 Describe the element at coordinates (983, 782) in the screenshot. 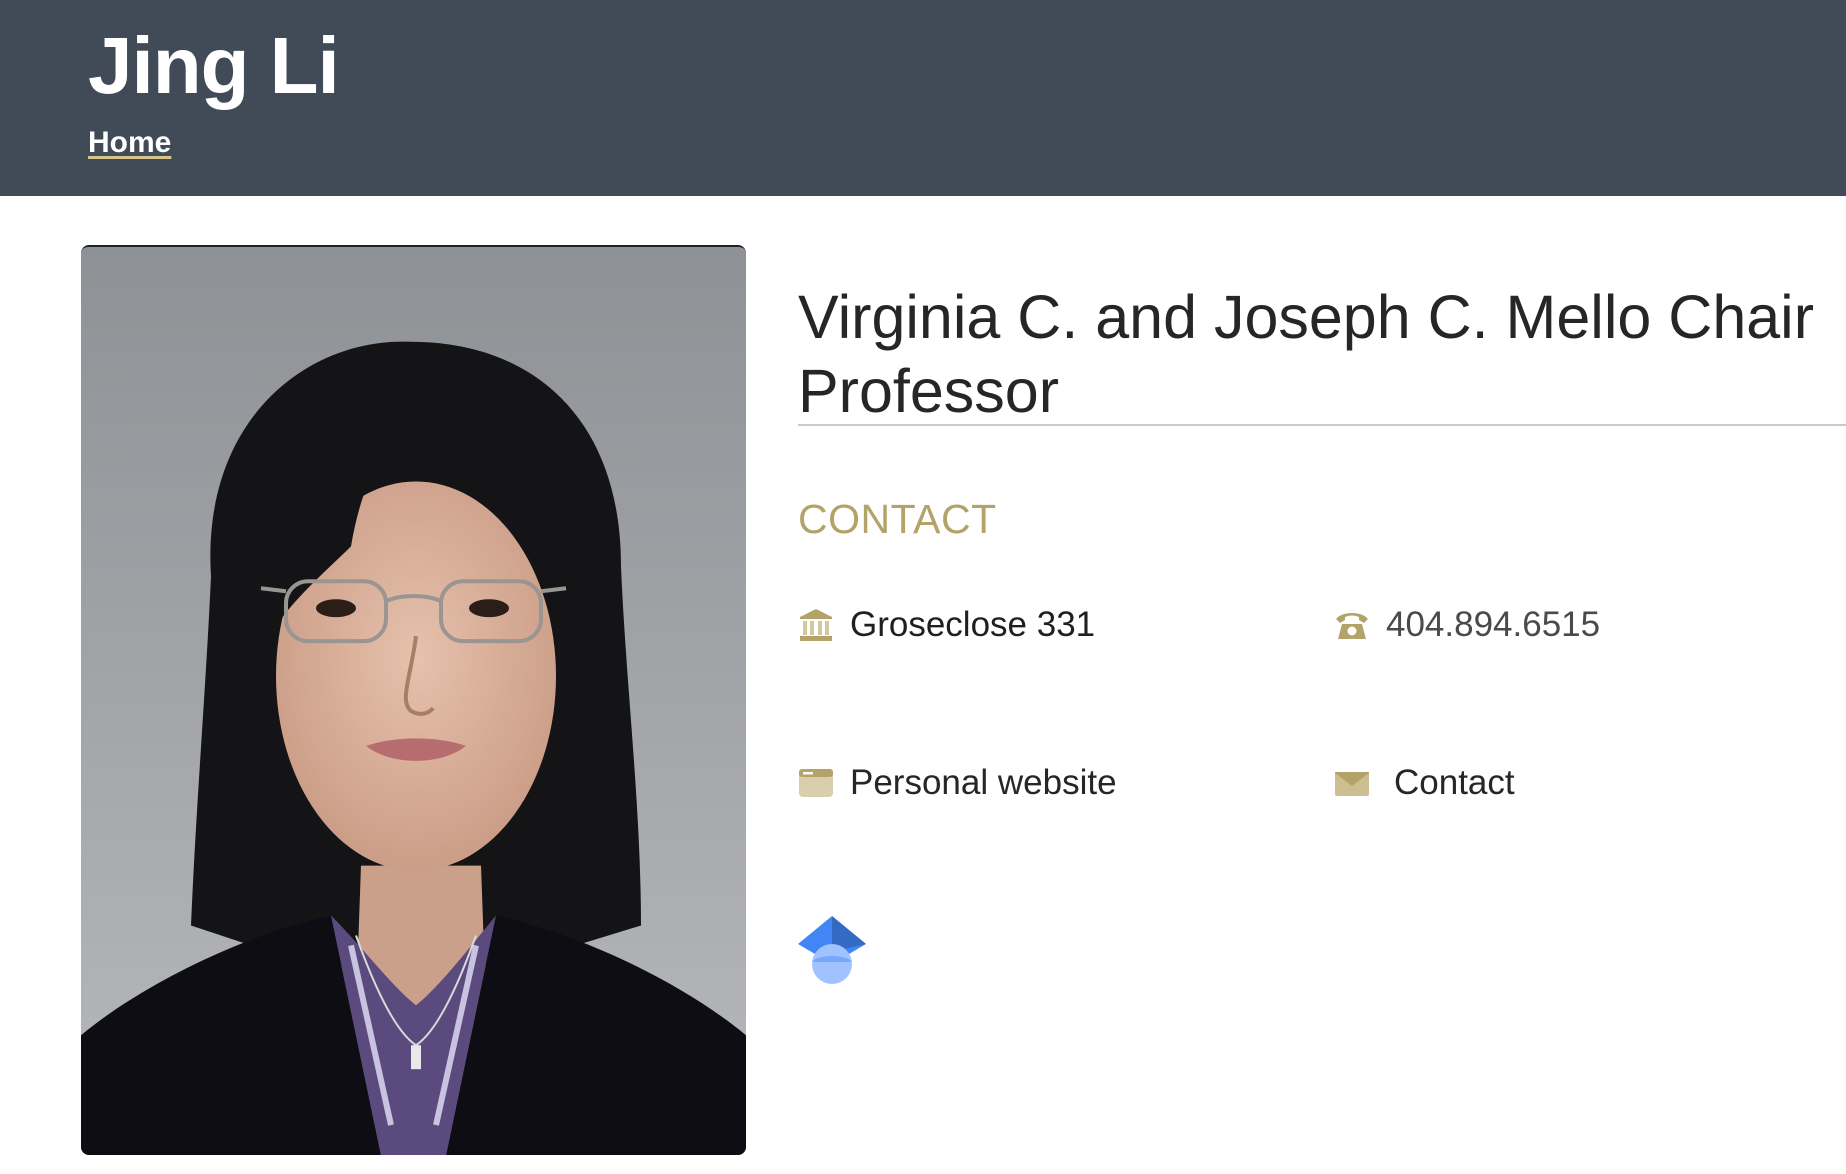

I see `website-label: Personal website` at that location.